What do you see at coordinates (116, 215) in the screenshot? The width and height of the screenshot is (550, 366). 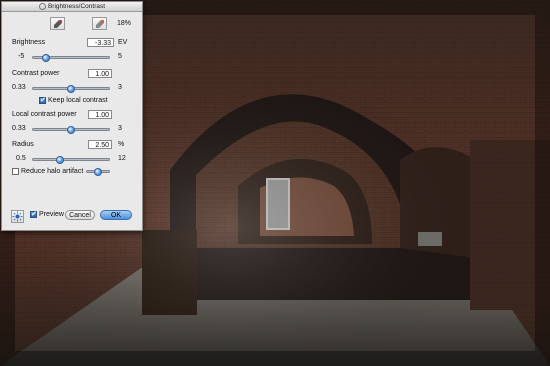 I see `ok-button: OK` at bounding box center [116, 215].